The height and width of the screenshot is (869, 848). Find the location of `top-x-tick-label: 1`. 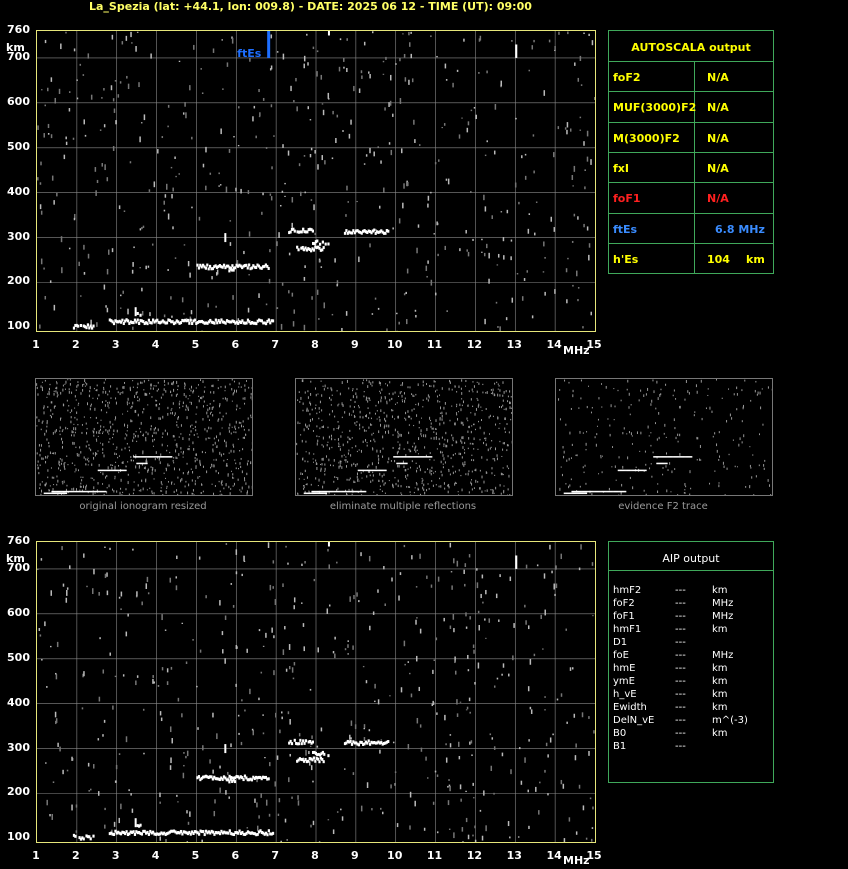

top-x-tick-label: 1 is located at coordinates (36, 344).